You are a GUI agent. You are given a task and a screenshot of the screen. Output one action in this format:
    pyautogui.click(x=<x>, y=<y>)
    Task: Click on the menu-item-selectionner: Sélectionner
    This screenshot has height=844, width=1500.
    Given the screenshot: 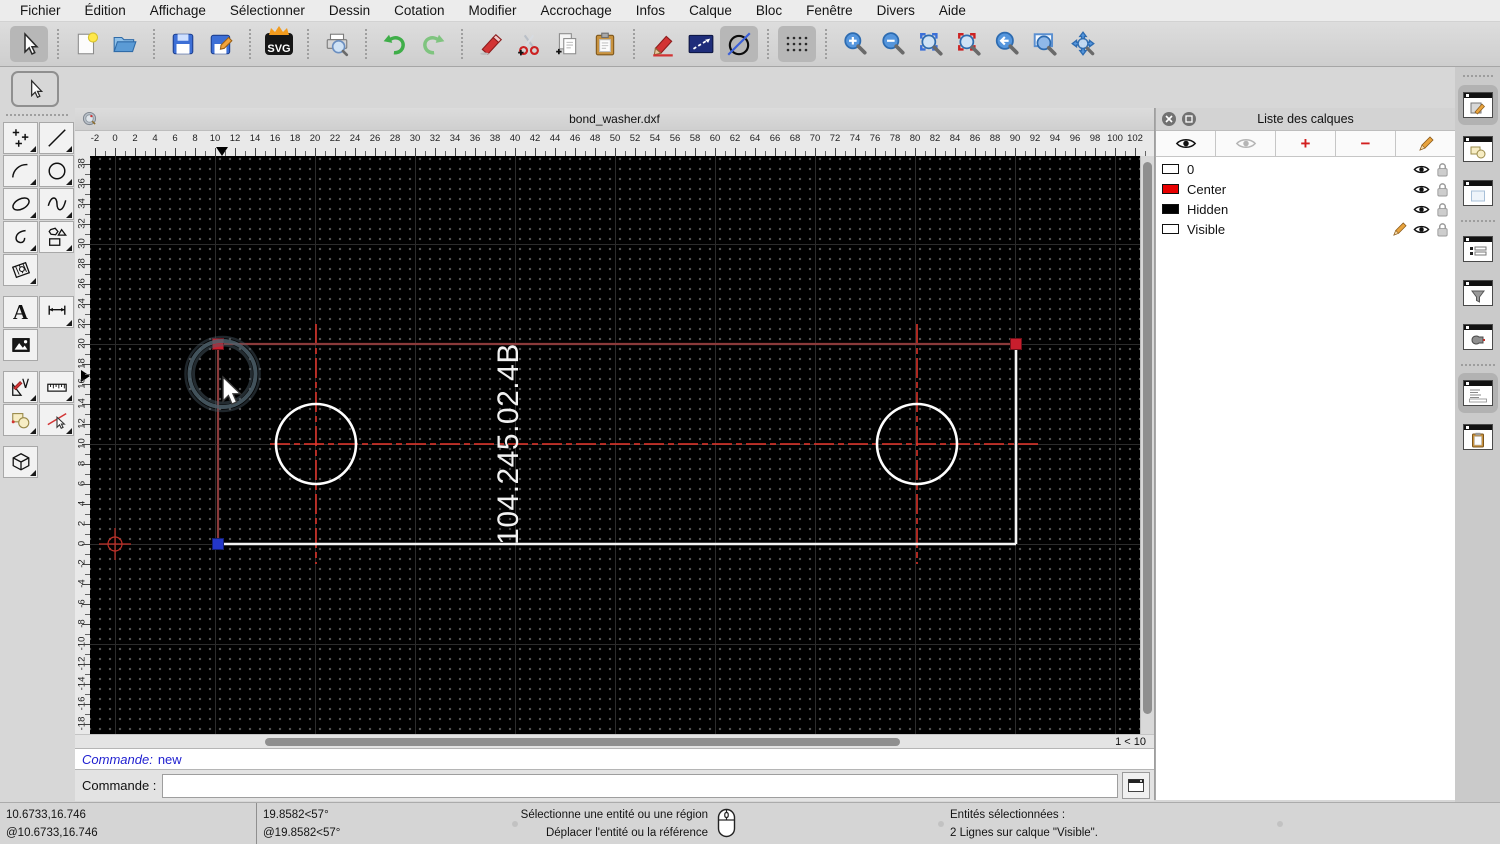 What is the action you would take?
    pyautogui.click(x=267, y=10)
    